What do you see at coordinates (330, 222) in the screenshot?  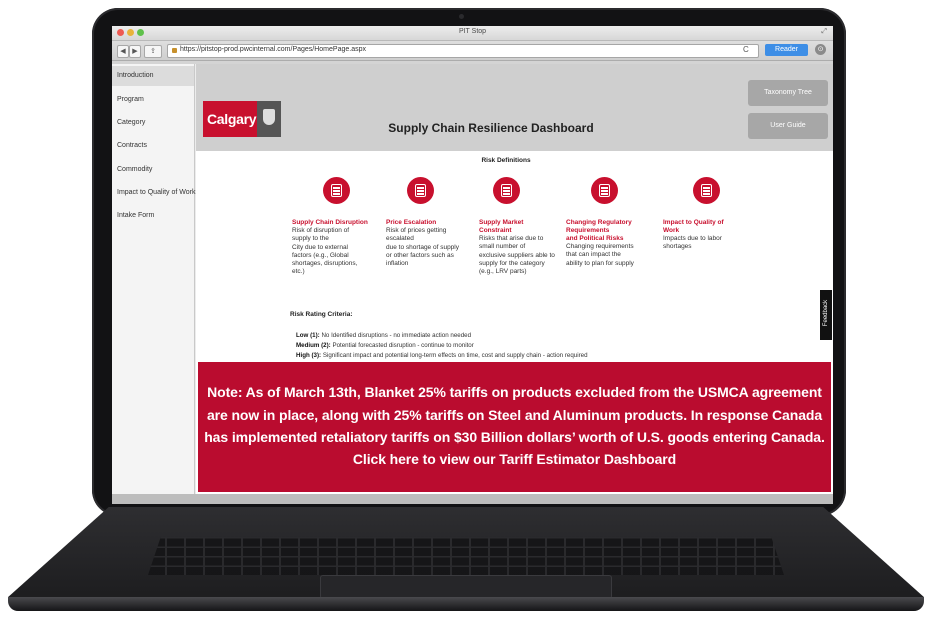 I see `risk-heading-supply-chain: Supply Chain Disruption` at bounding box center [330, 222].